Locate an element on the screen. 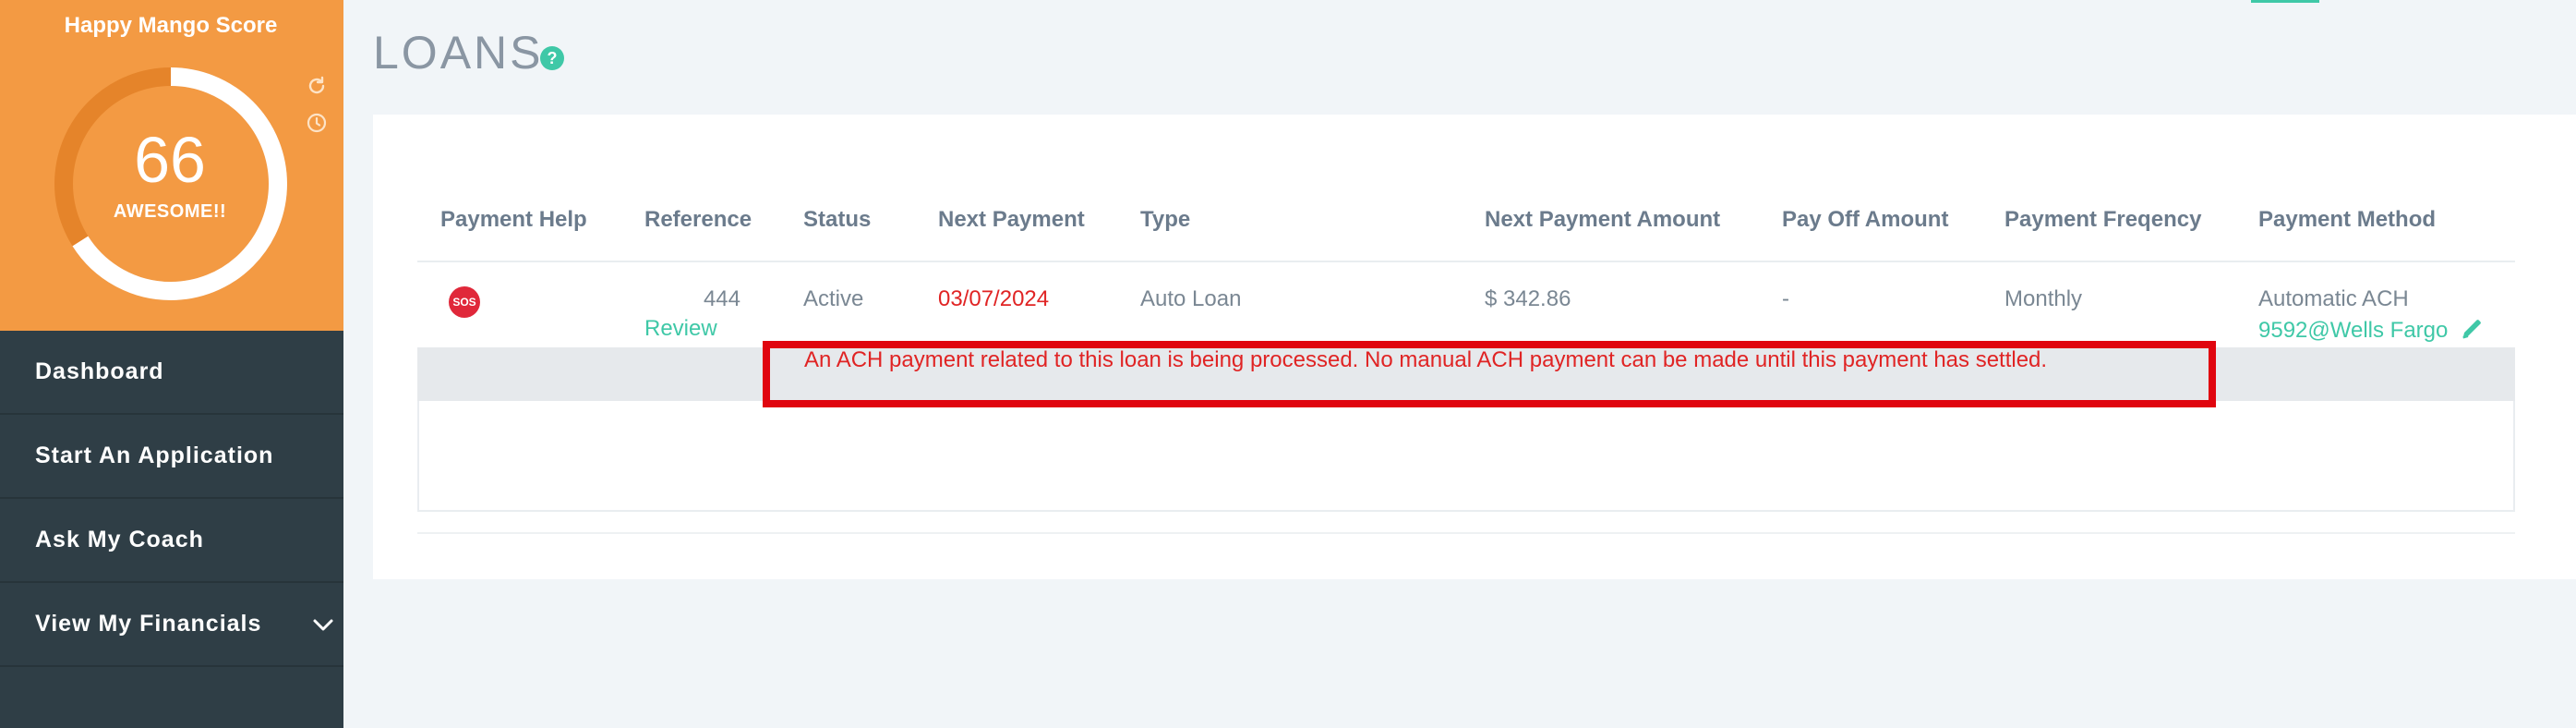 The width and height of the screenshot is (2576, 728). cell-next-payment-amount: $ 342.86 is located at coordinates (1528, 298).